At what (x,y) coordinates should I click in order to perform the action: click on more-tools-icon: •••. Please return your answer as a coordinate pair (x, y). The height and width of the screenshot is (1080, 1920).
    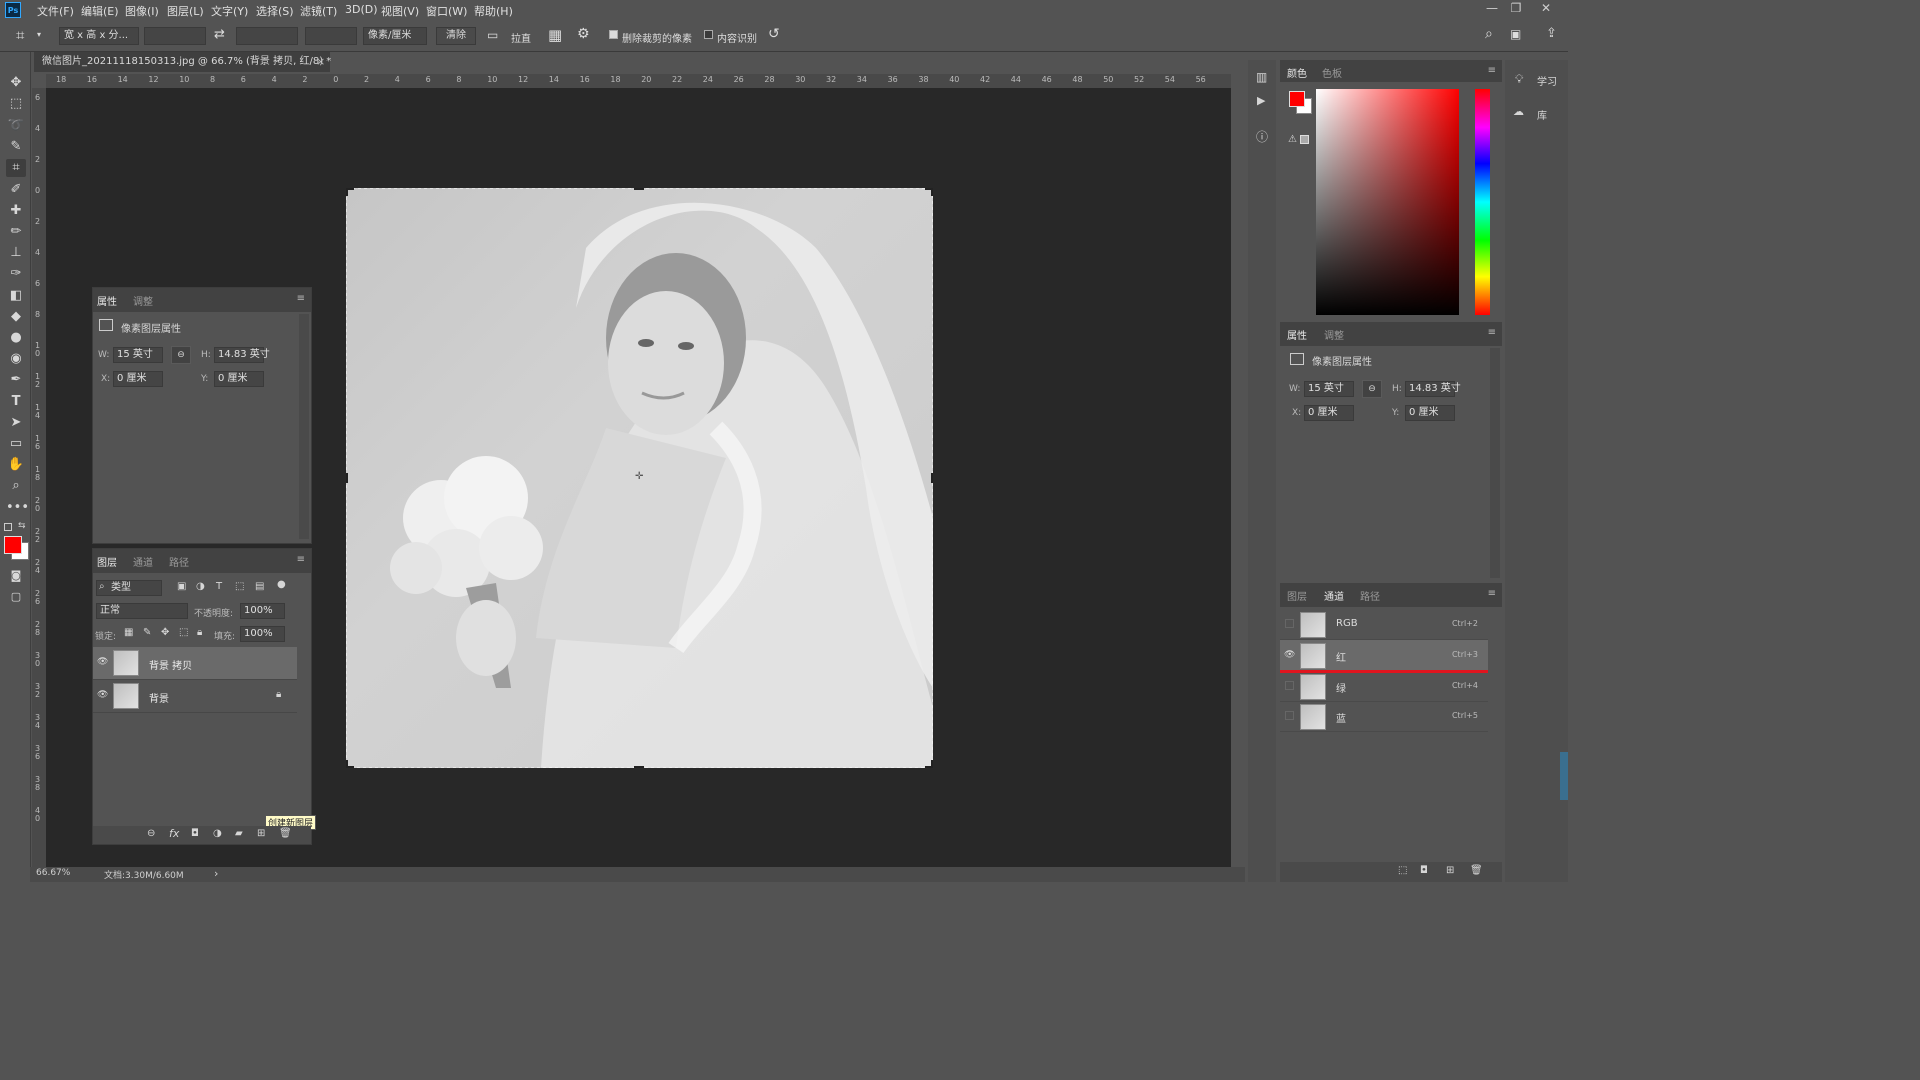
    Looking at the image, I should click on (17, 508).